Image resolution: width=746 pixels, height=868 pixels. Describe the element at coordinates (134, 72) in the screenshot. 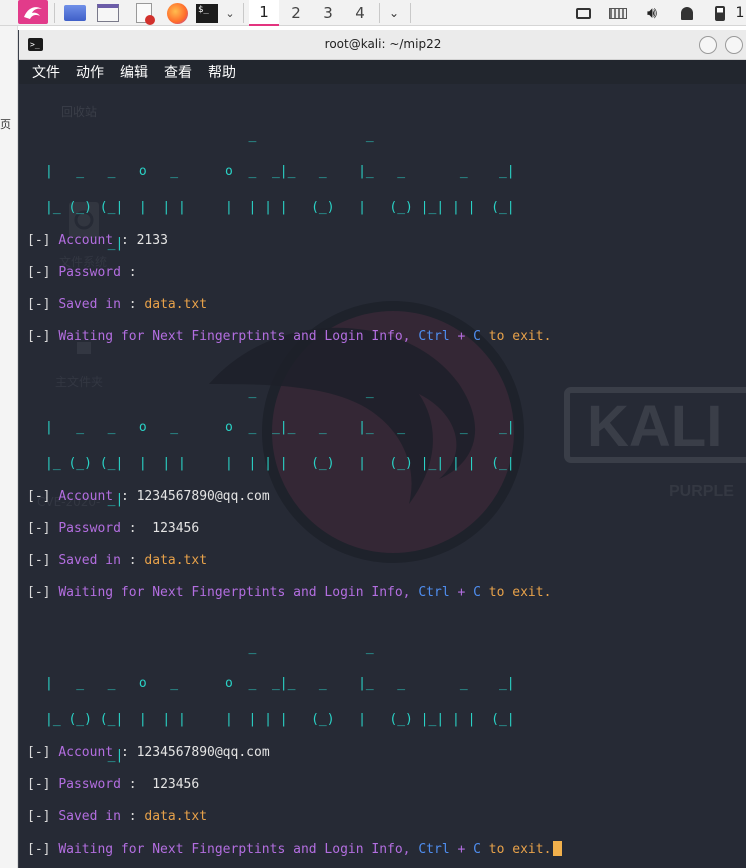

I see `menu-edit: 编辑` at that location.